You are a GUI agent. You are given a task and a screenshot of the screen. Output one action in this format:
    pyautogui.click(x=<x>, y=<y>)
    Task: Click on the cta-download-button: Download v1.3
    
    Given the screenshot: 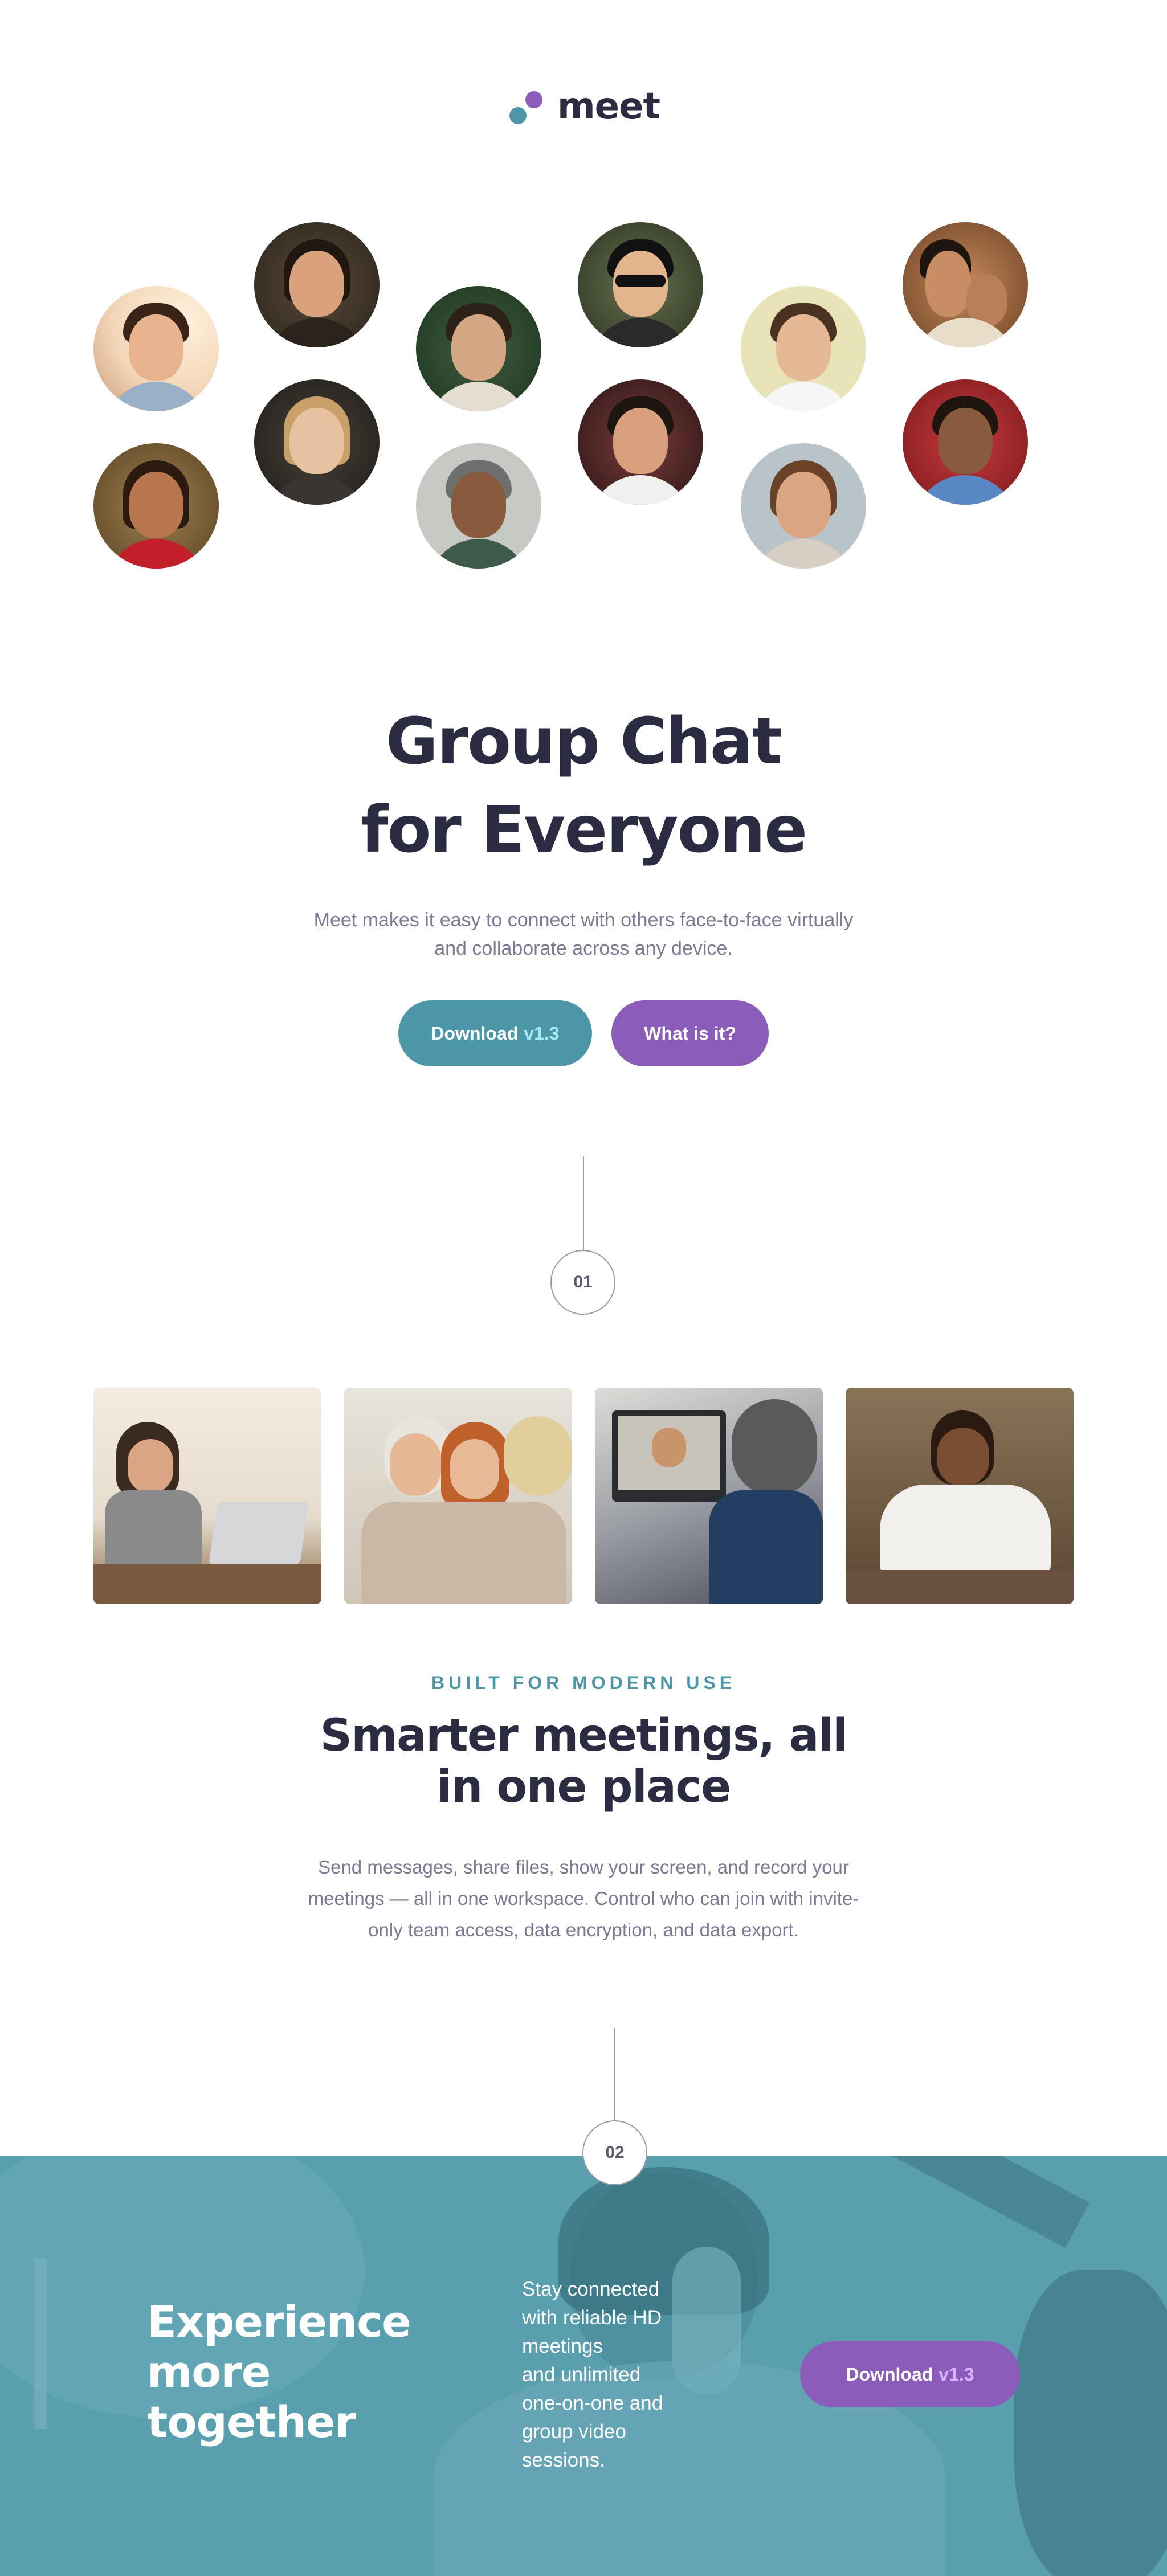 What is the action you would take?
    pyautogui.click(x=910, y=2374)
    